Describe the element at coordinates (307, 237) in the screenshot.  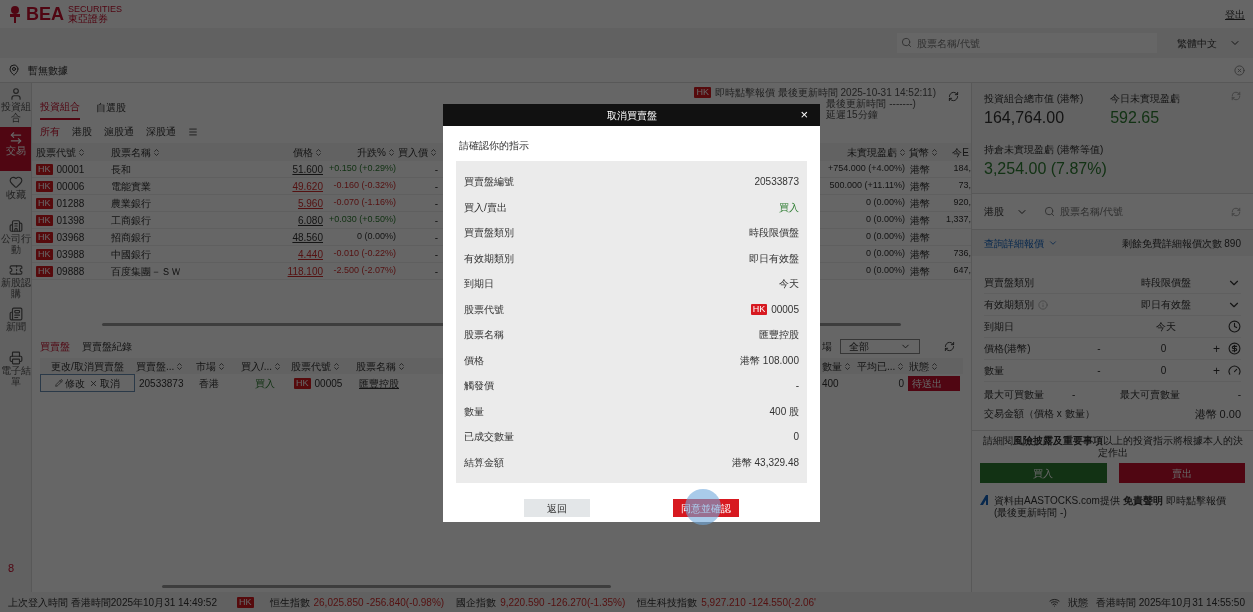
I see `price-link: 48.560` at that location.